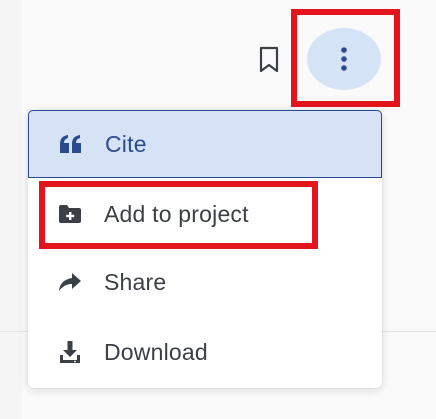 The width and height of the screenshot is (436, 419). Describe the element at coordinates (70, 214) in the screenshot. I see `folder-plus-icon` at that location.